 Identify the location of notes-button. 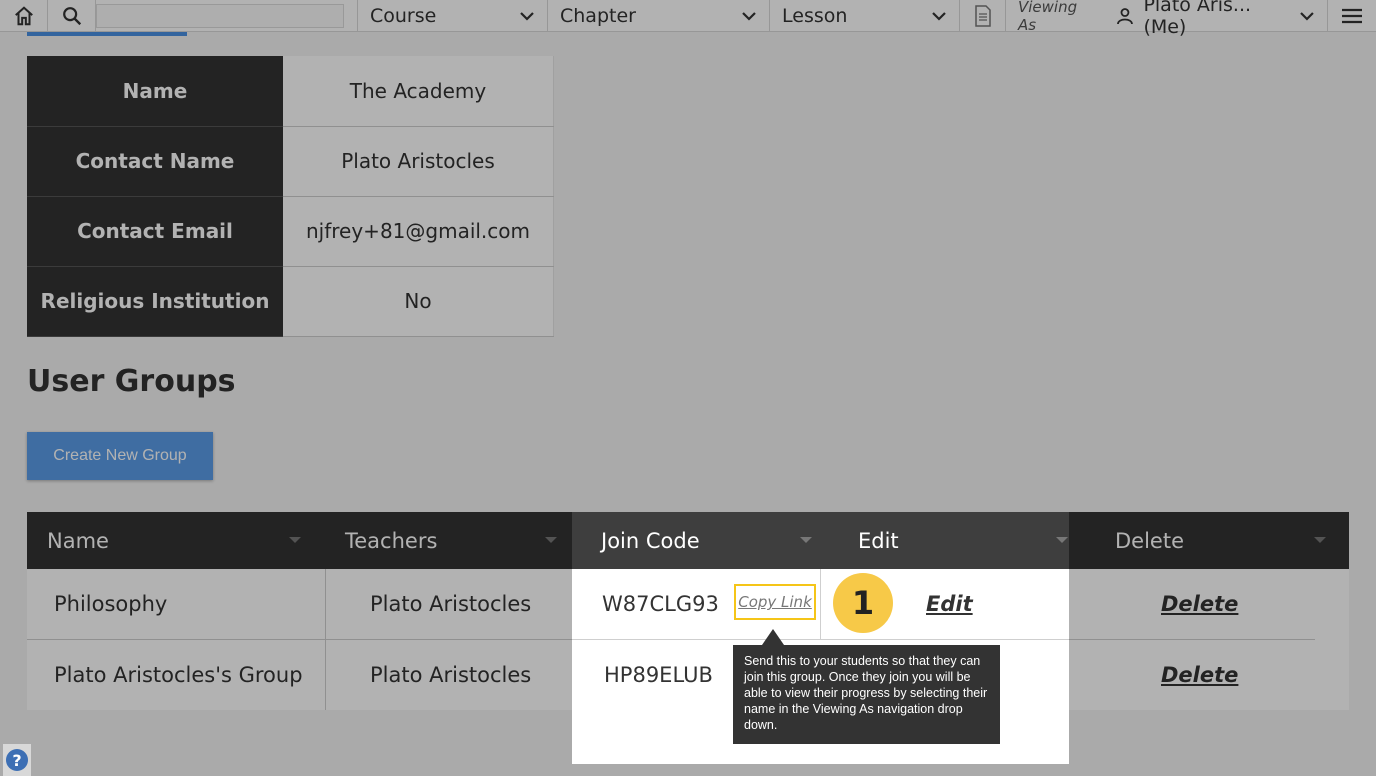
(983, 16).